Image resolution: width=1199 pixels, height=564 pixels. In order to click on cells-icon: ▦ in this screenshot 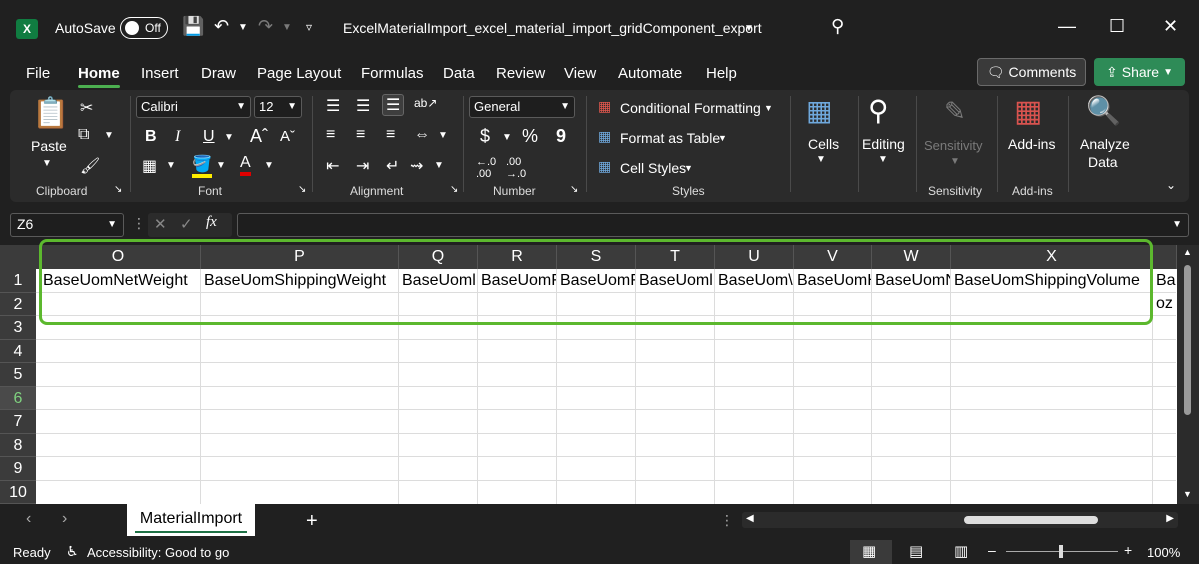, I will do `click(819, 110)`.